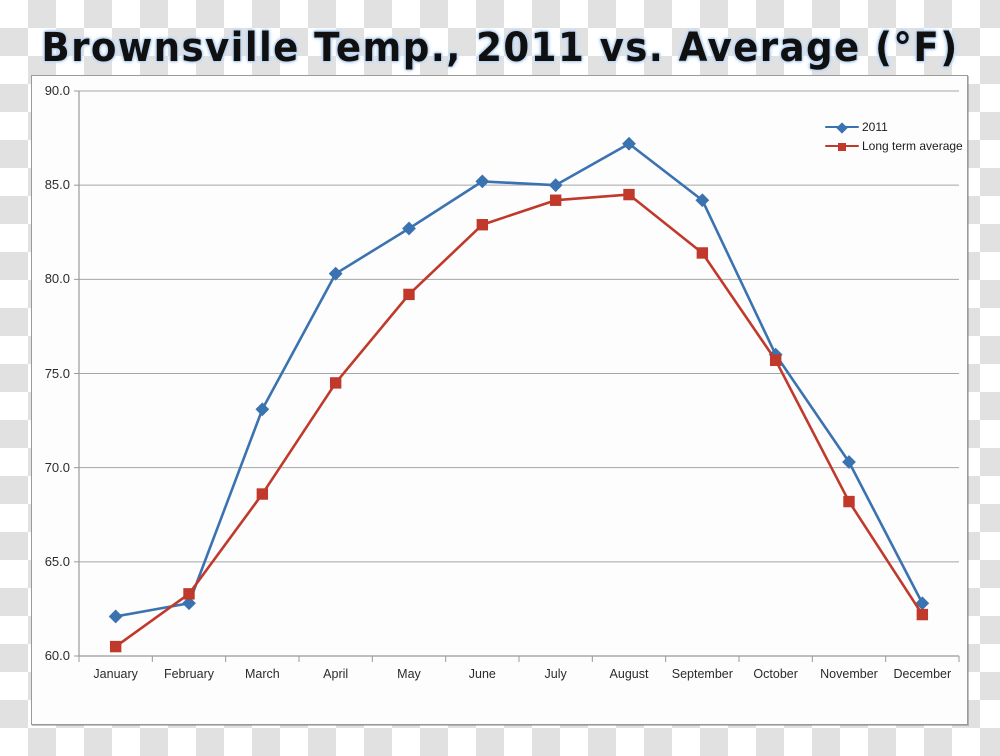  What do you see at coordinates (875, 126) in the screenshot?
I see `legend-label: 2011` at bounding box center [875, 126].